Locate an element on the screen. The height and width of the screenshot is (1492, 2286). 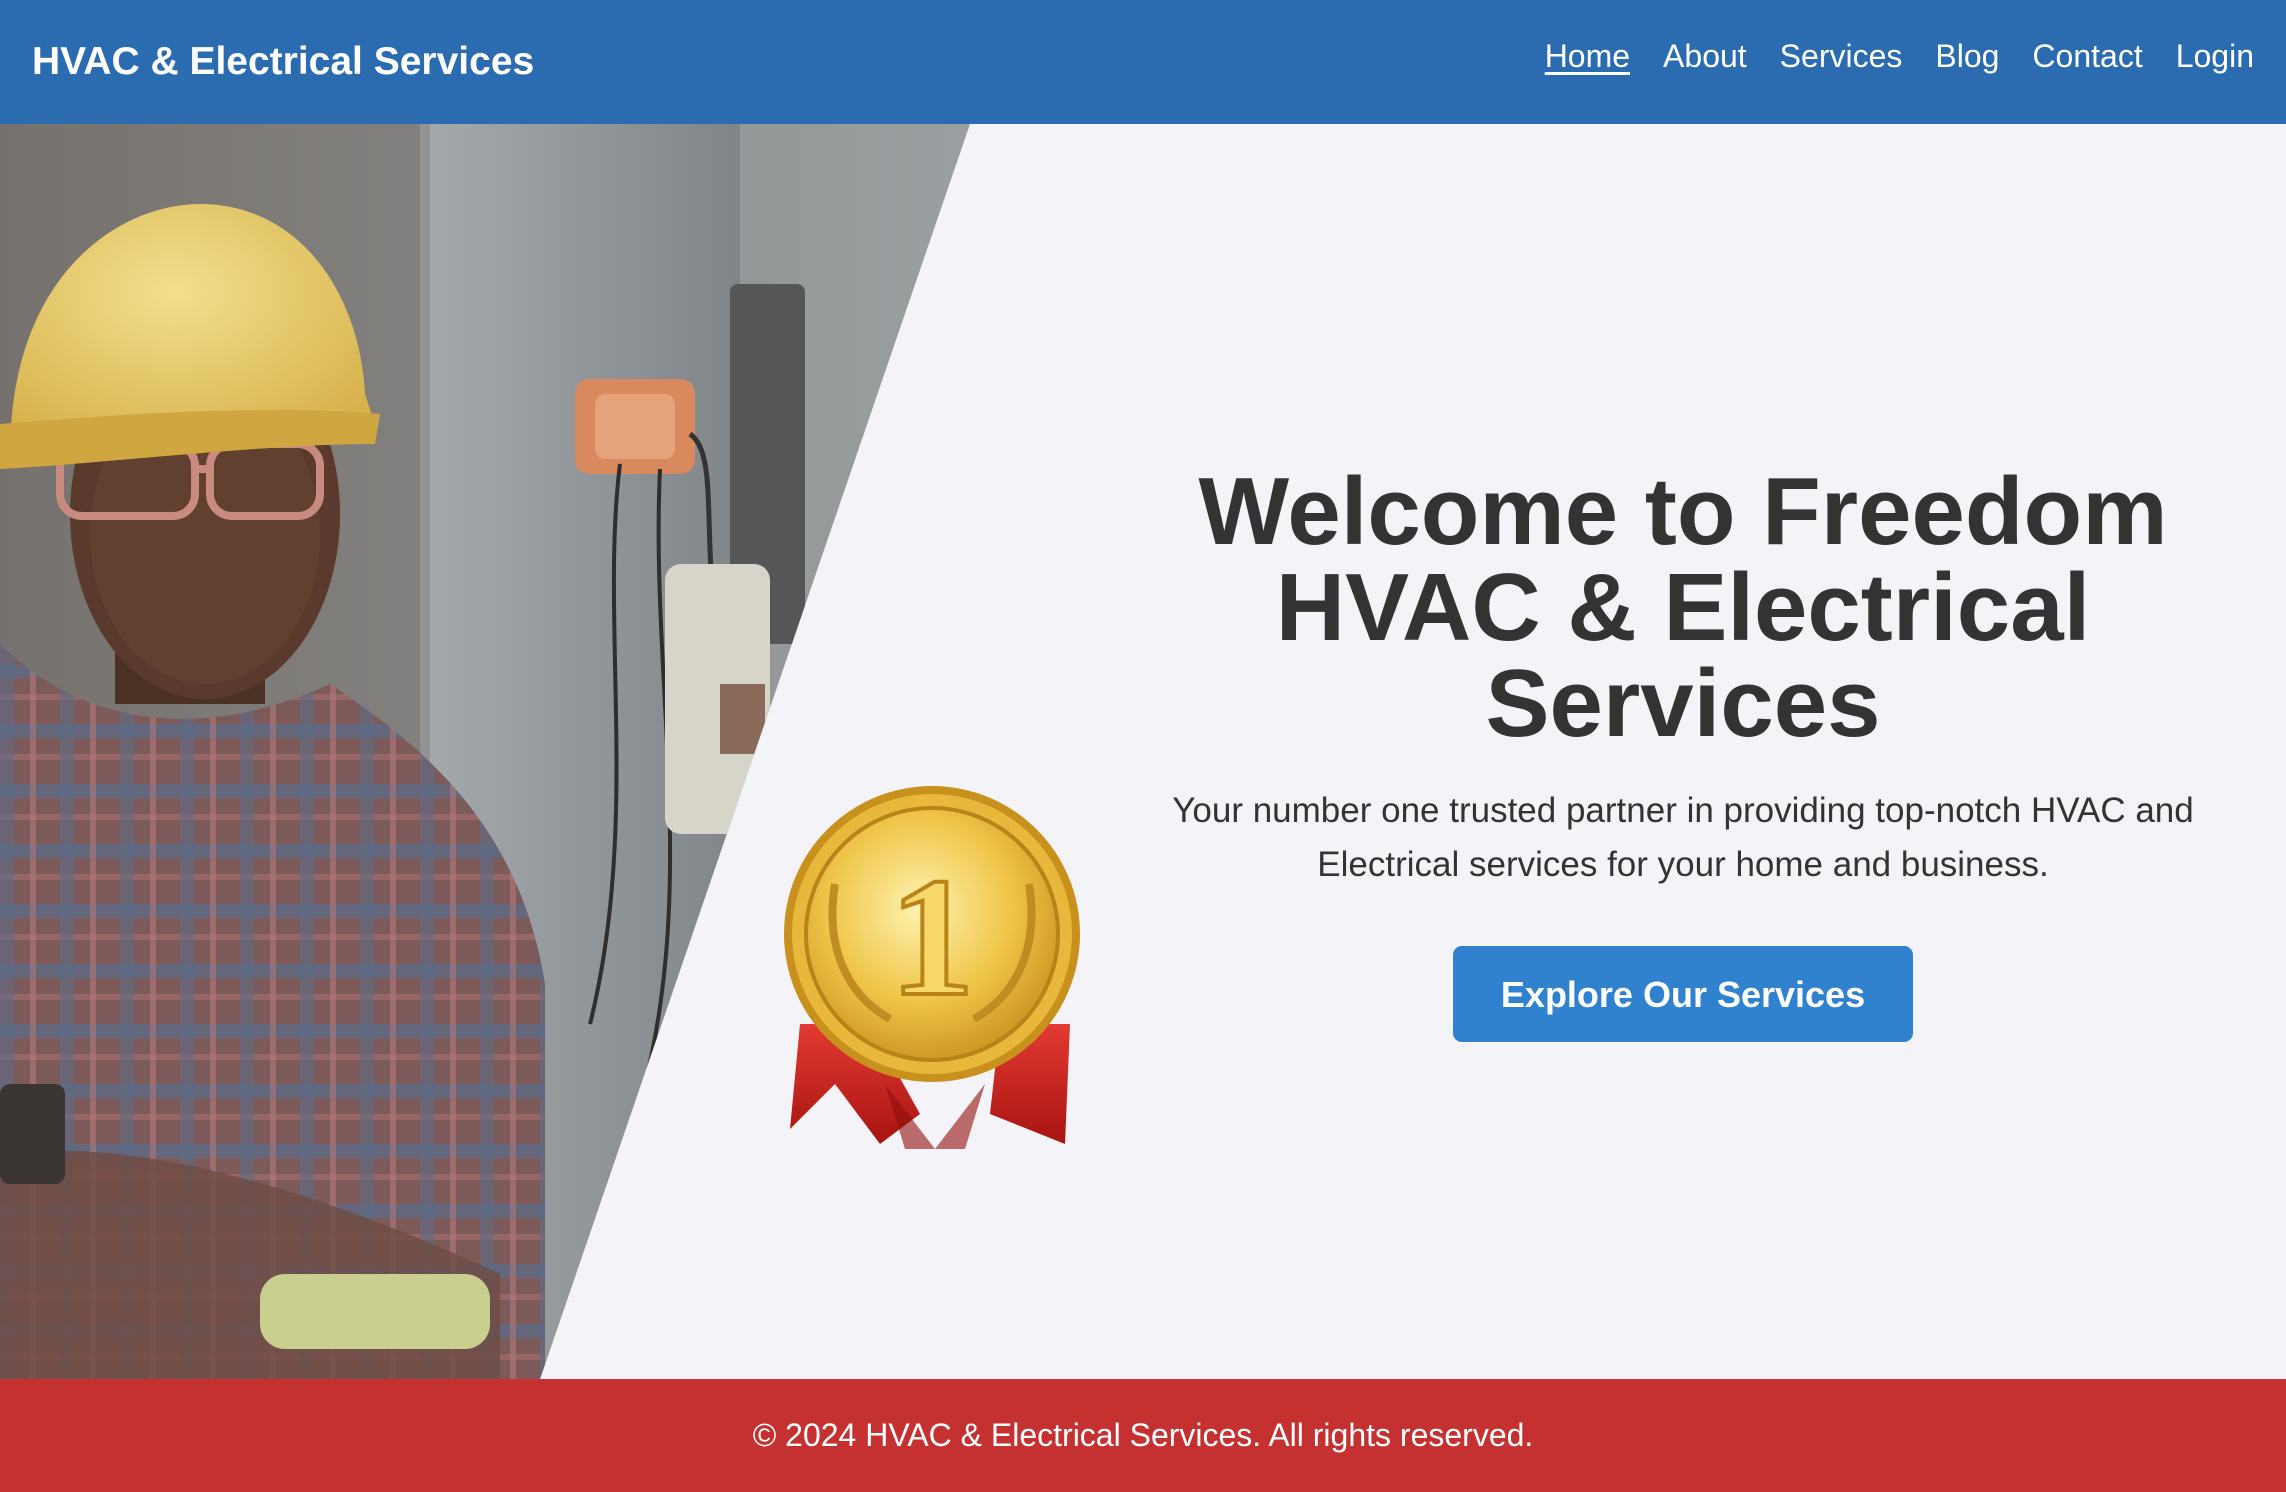
nav-services: Services is located at coordinates (1841, 56).